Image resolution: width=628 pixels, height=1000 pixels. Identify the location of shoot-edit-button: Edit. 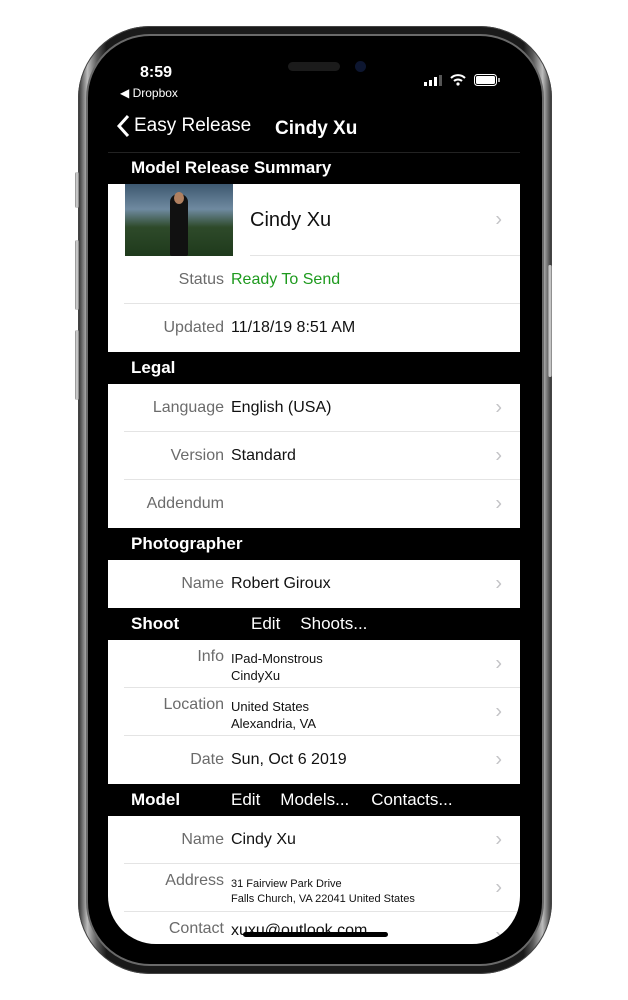
(265, 624).